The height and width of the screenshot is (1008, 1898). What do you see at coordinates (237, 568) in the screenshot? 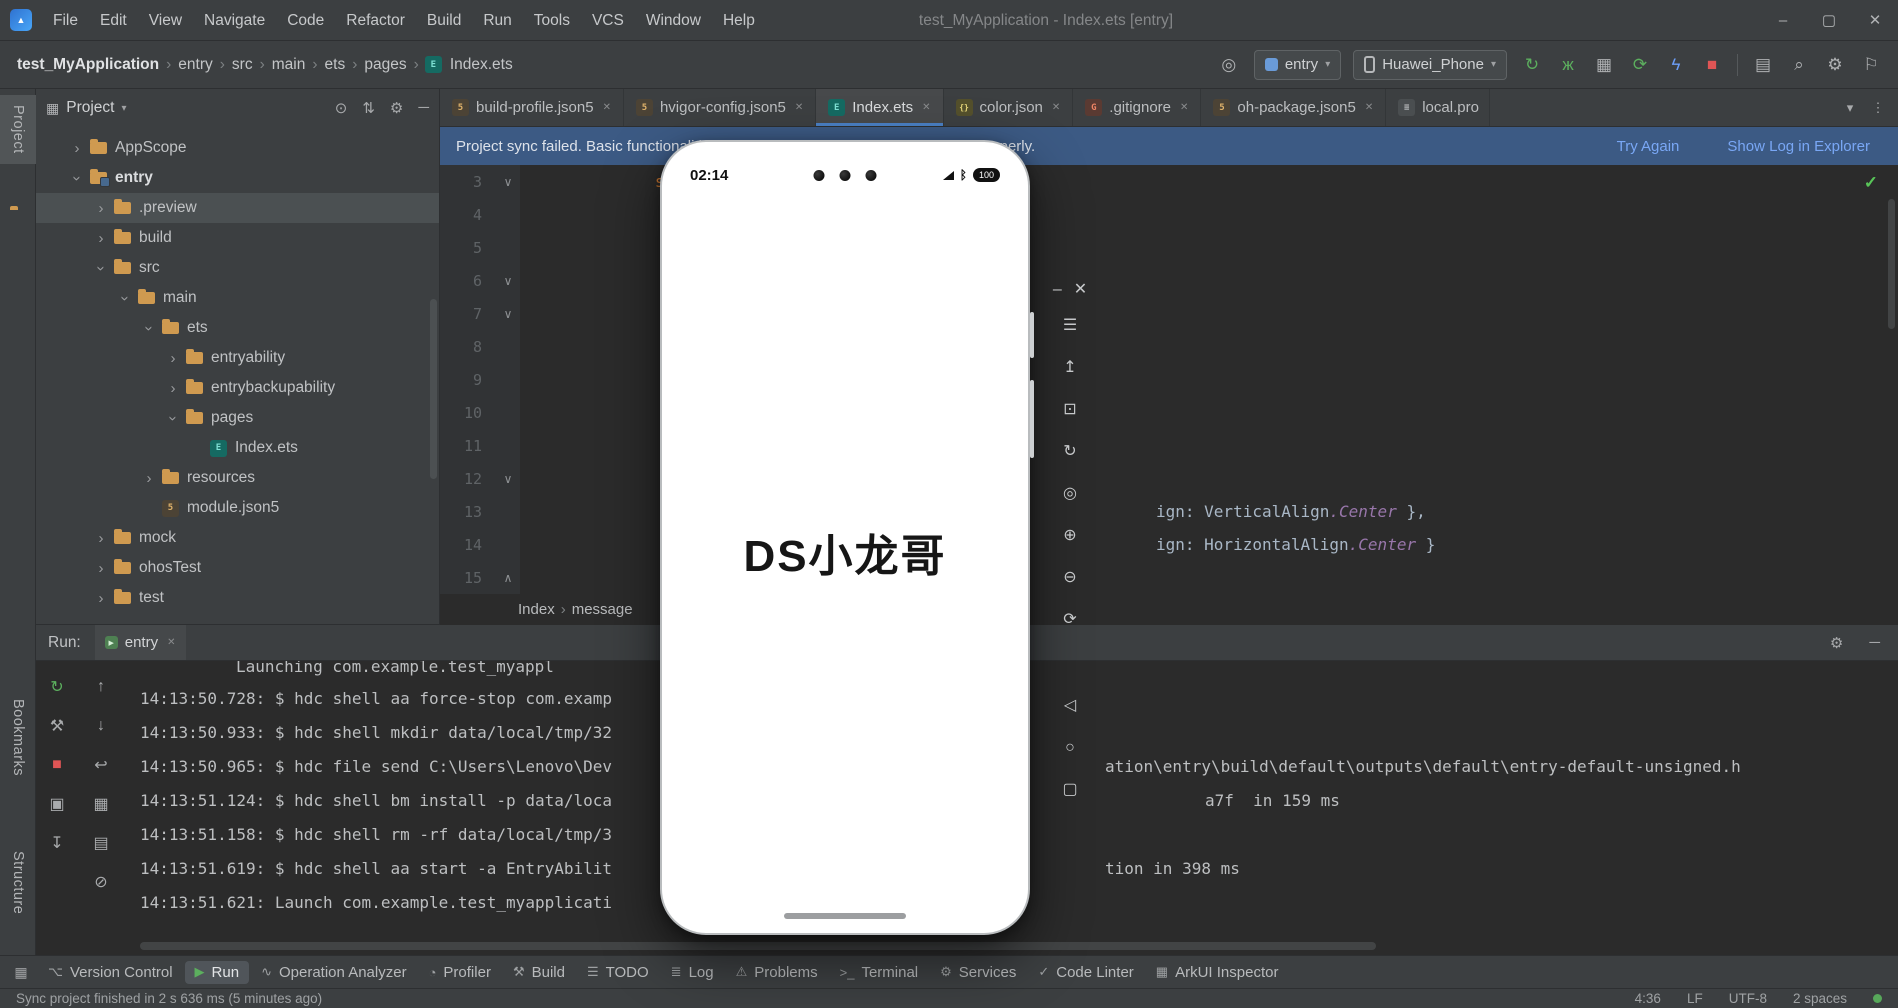
I see `tree-row: ohosTest` at bounding box center [237, 568].